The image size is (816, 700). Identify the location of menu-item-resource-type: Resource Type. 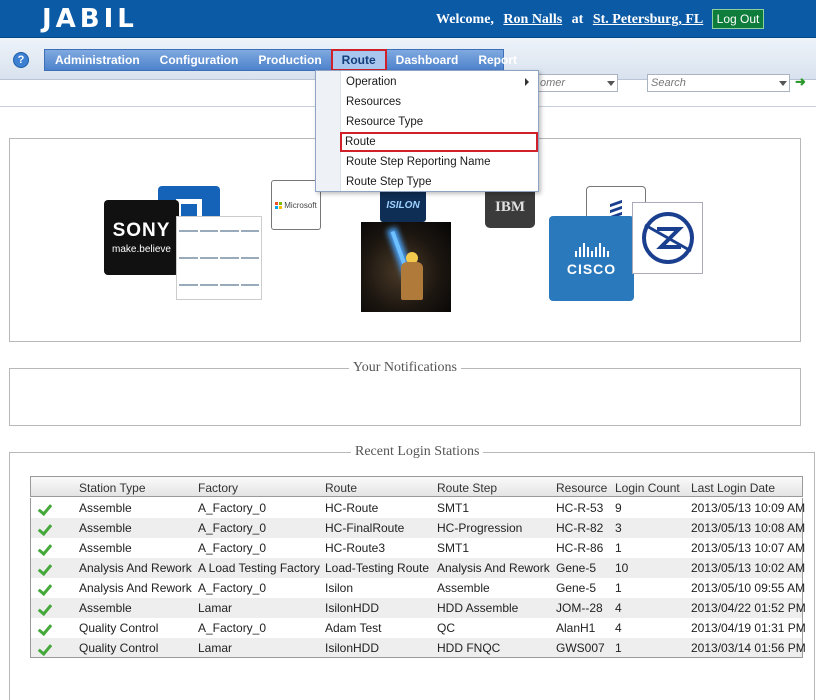
(427, 122).